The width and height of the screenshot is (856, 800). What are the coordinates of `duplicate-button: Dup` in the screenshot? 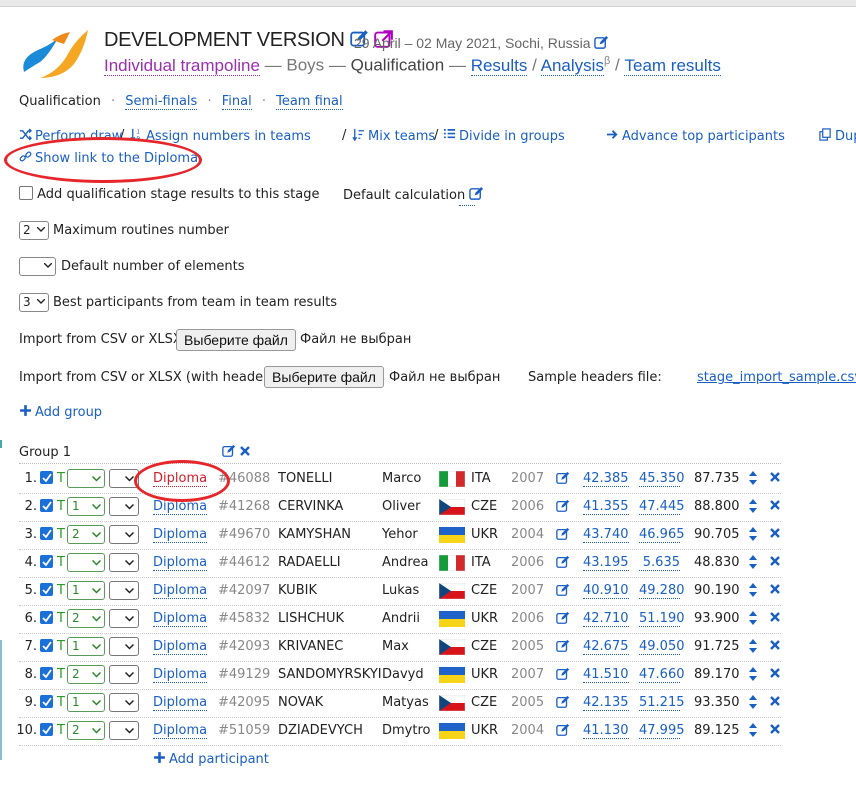 It's located at (837, 136).